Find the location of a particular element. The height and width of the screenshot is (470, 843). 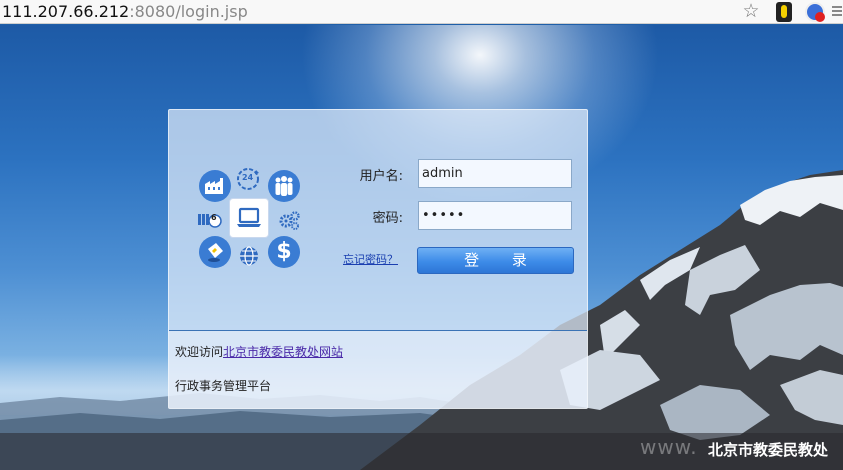

welcome-line: 欢迎访问北京市教委民教处网站 is located at coordinates (259, 351).